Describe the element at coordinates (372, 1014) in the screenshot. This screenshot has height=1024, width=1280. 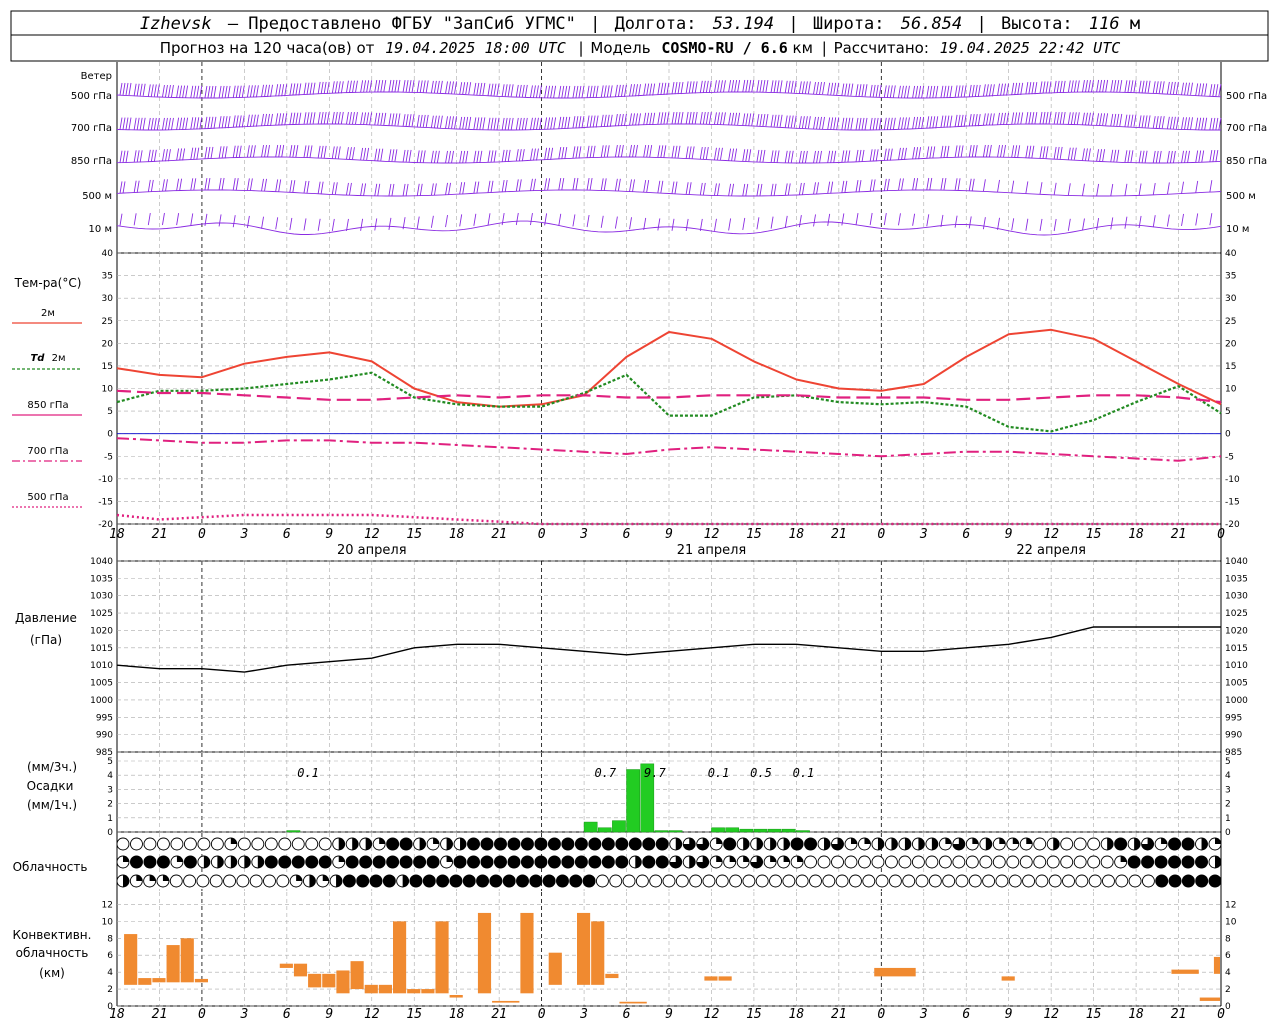
I see `x-tick-label: 12` at that location.